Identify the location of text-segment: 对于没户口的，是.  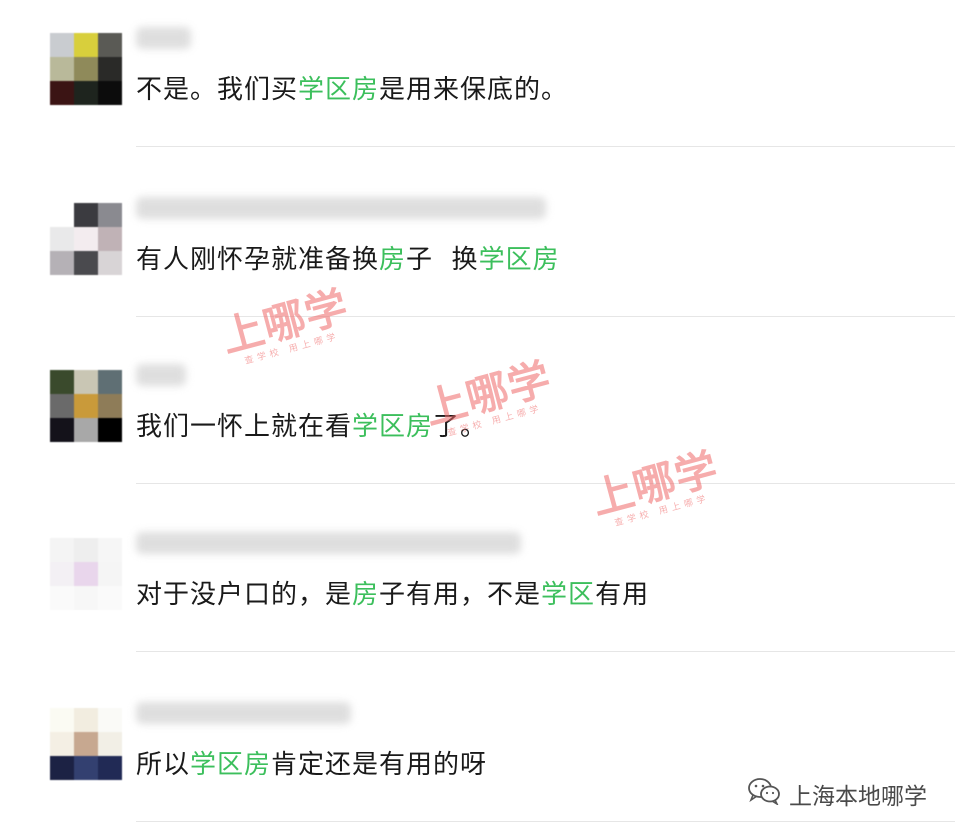
(244, 595).